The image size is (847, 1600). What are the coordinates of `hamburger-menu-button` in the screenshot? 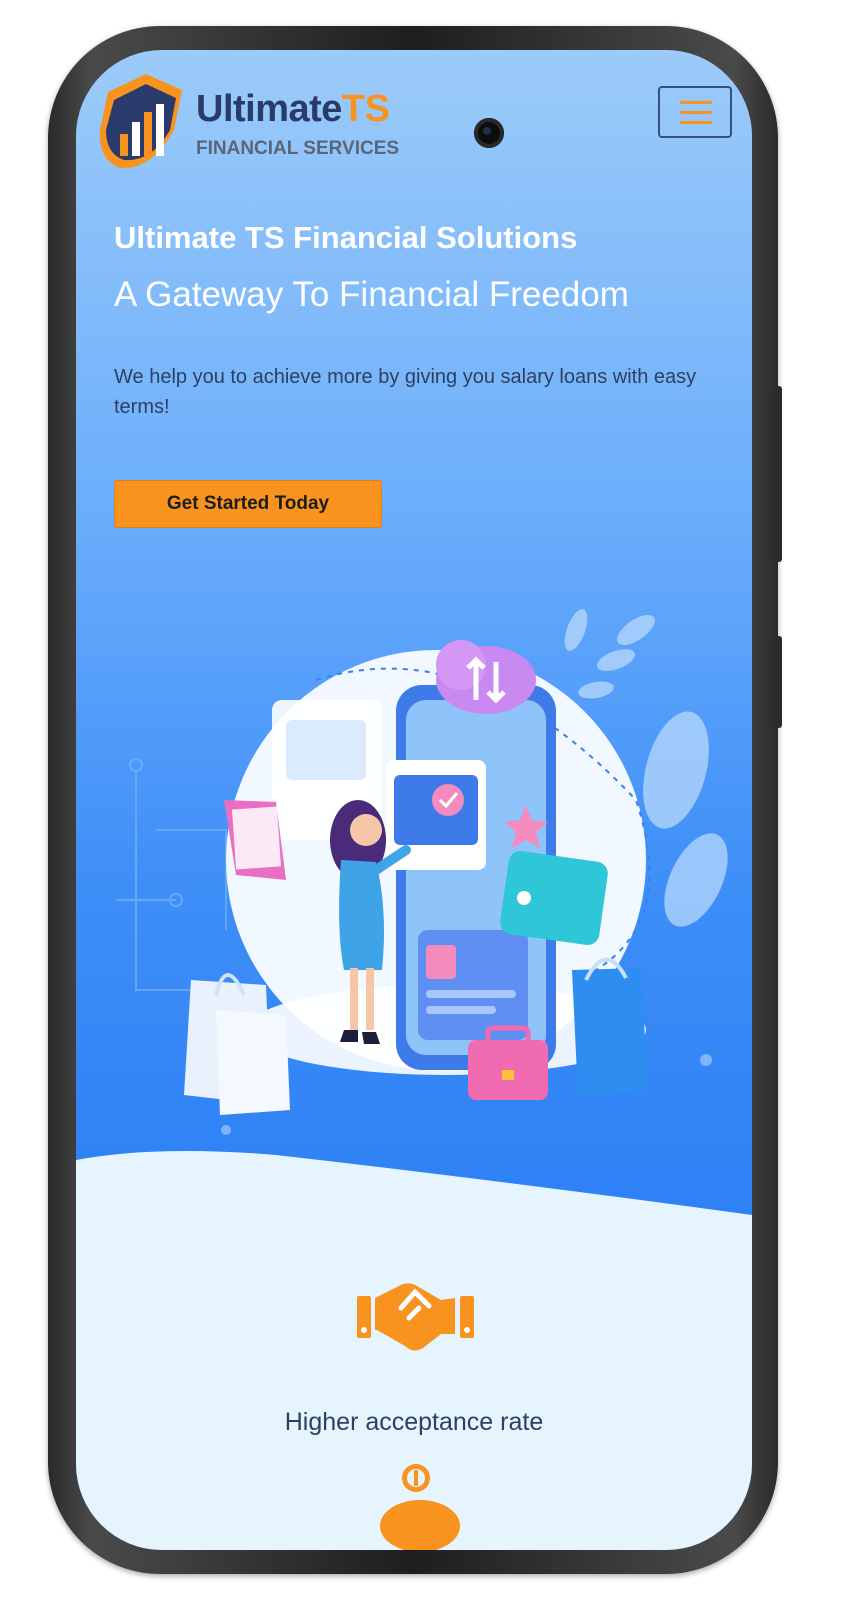 It's located at (695, 112).